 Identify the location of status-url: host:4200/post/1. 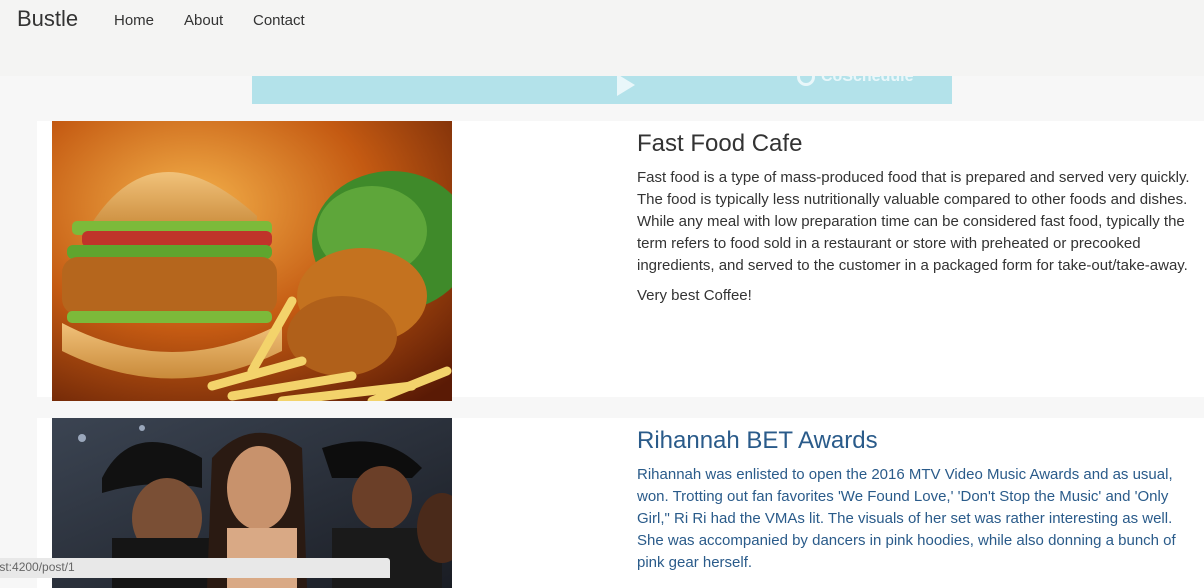
(37, 567).